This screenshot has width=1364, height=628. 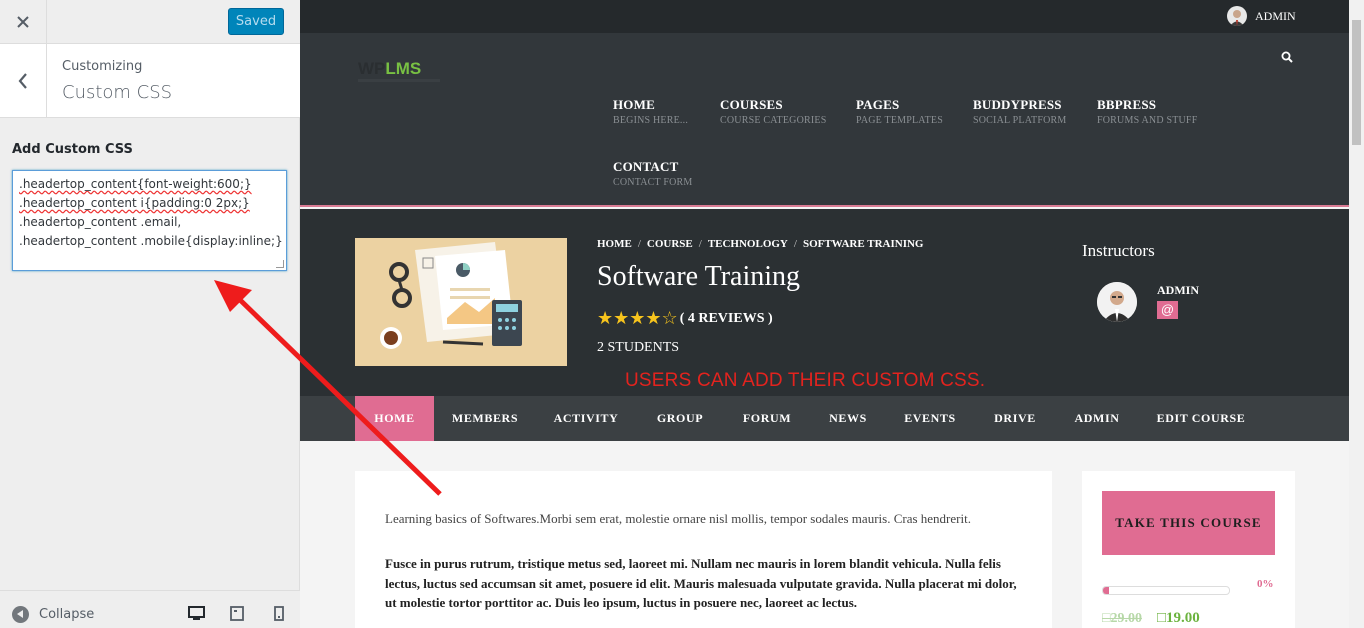 What do you see at coordinates (1122, 618) in the screenshot?
I see `price-old: □29.00` at bounding box center [1122, 618].